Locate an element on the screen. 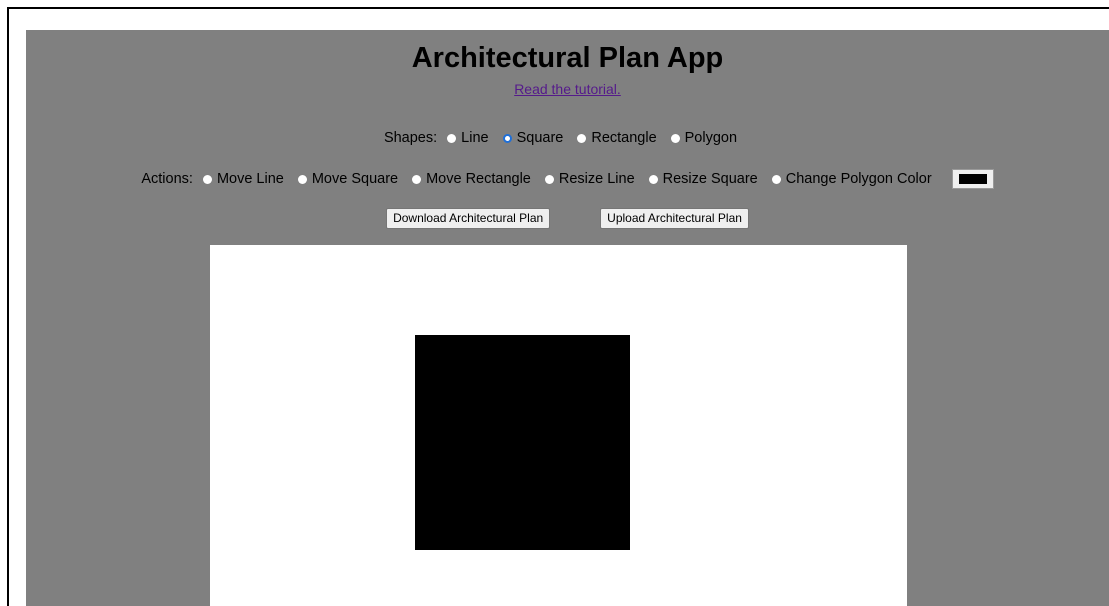  polygon-color-fill is located at coordinates (972, 179).